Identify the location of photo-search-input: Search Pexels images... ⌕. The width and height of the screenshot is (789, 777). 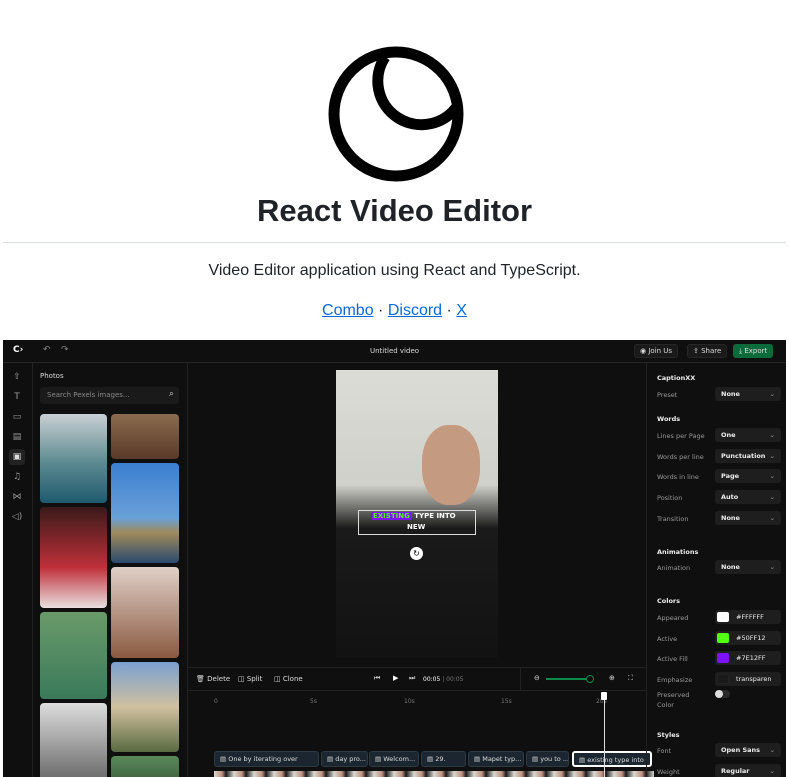
(109, 395).